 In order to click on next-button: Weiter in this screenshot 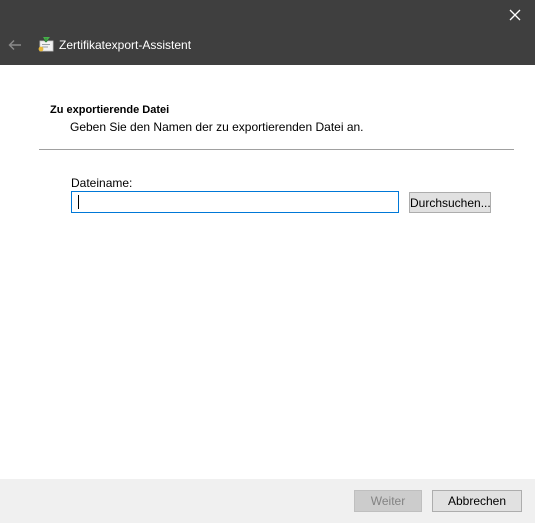, I will do `click(388, 501)`.